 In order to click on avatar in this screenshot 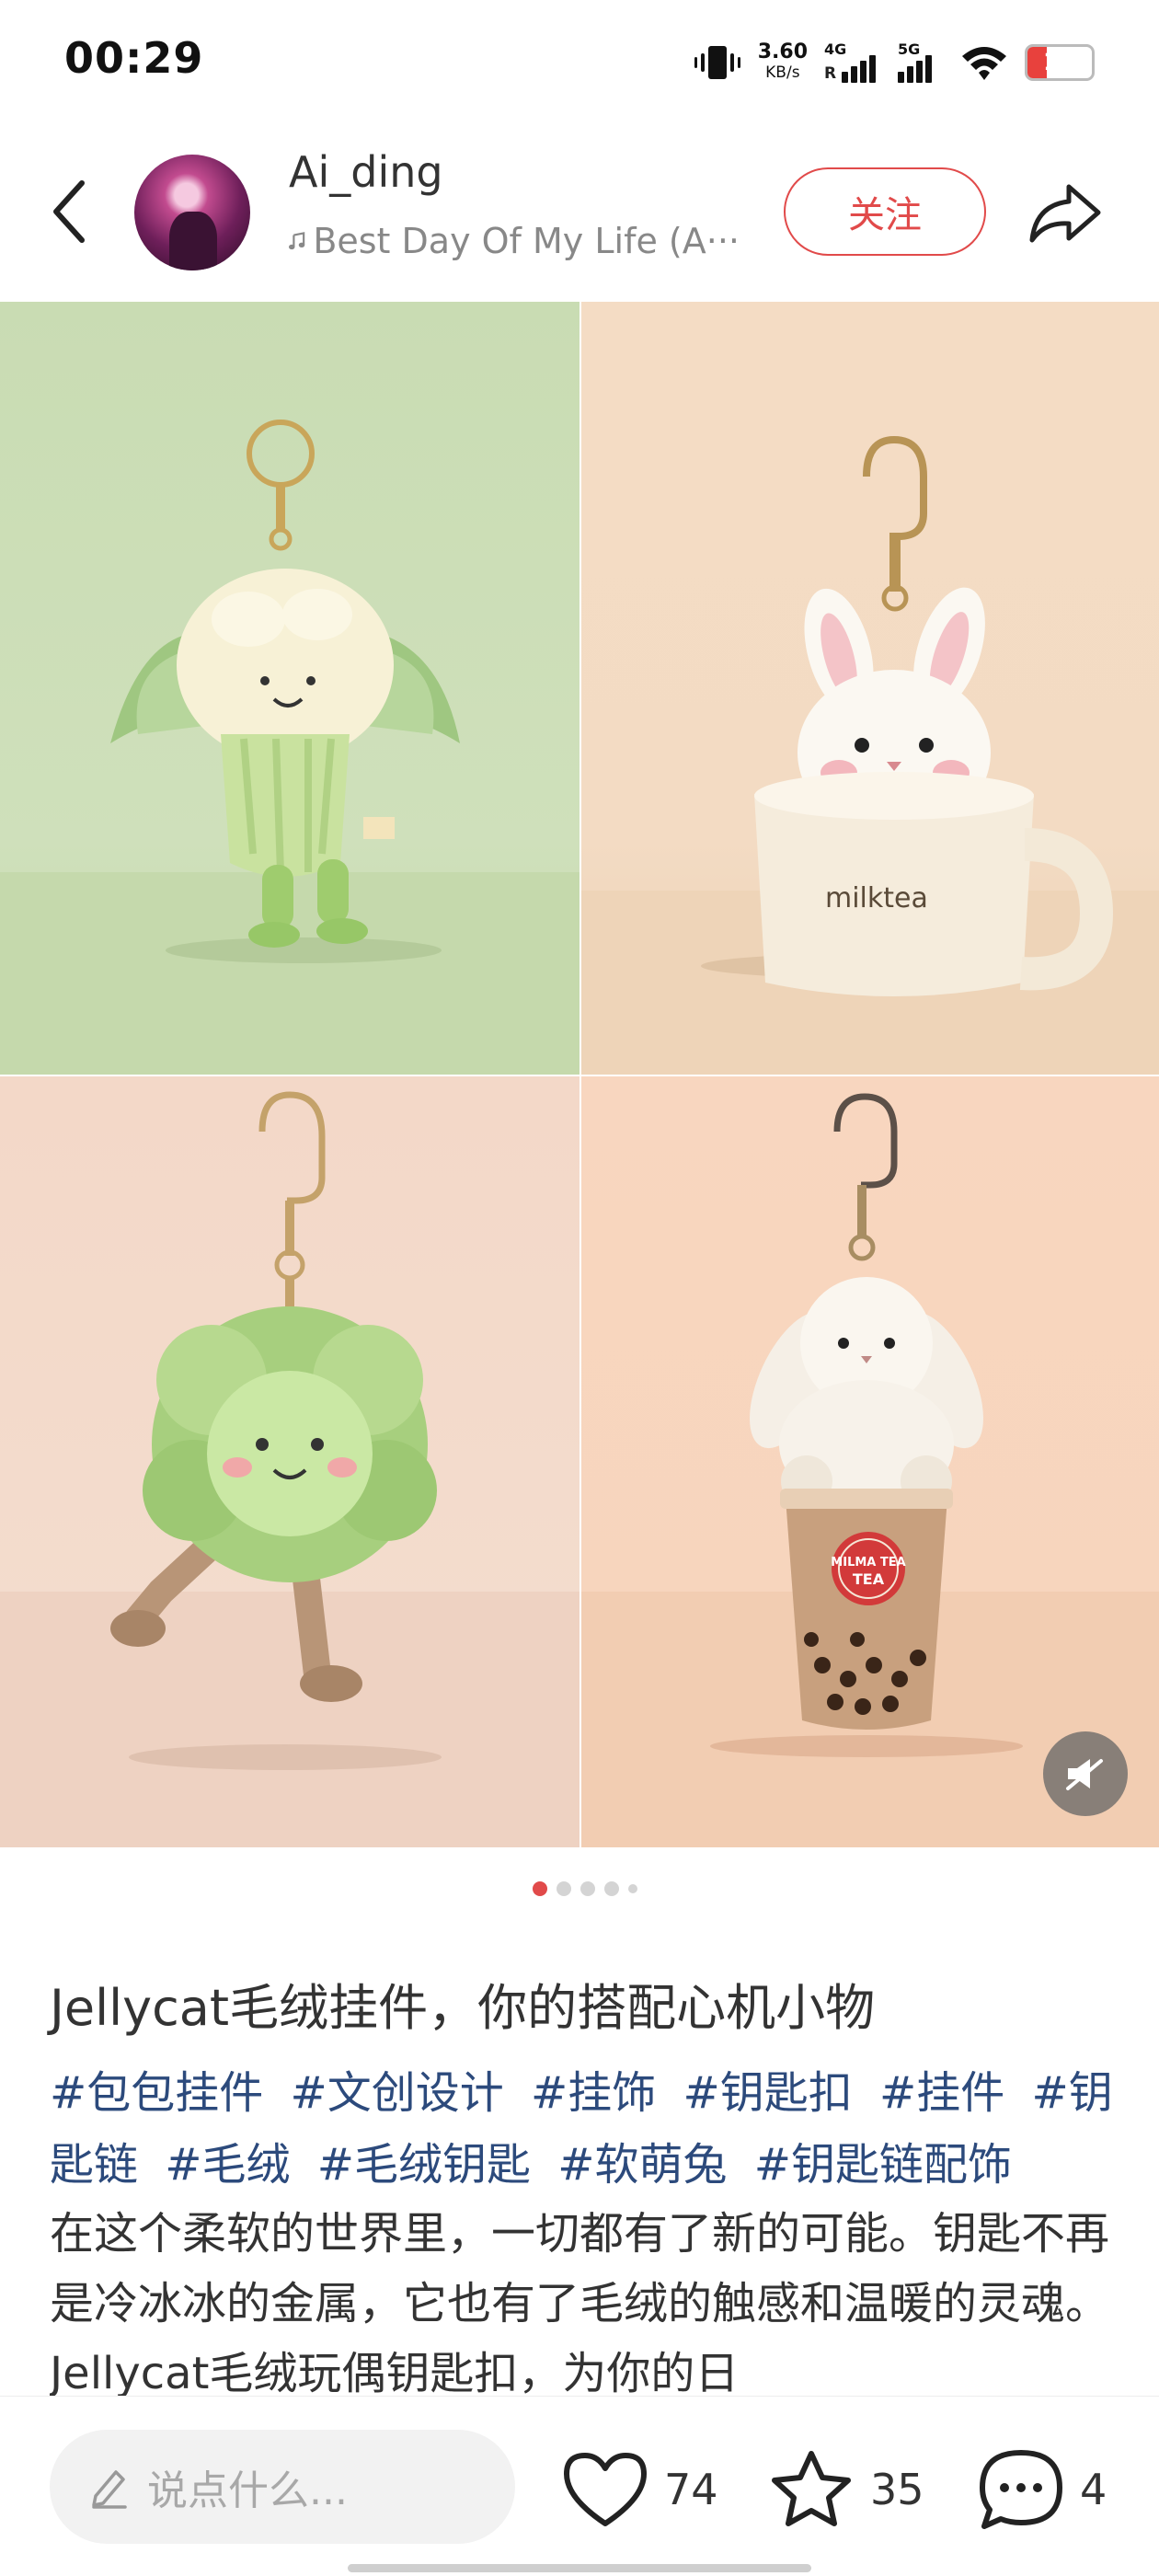, I will do `click(192, 212)`.